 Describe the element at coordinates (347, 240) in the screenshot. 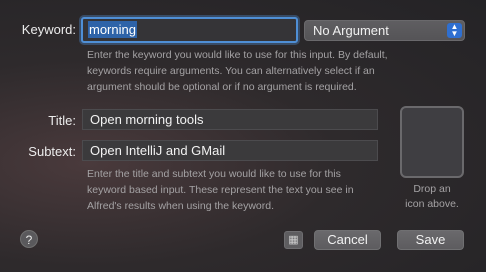

I see `cancel-button: Cancel` at that location.